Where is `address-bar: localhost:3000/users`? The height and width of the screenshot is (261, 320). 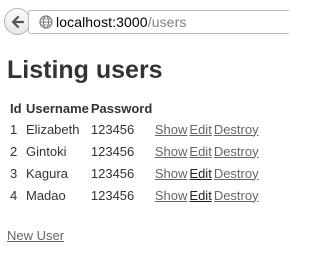
address-bar: localhost:3000/users is located at coordinates (158, 22).